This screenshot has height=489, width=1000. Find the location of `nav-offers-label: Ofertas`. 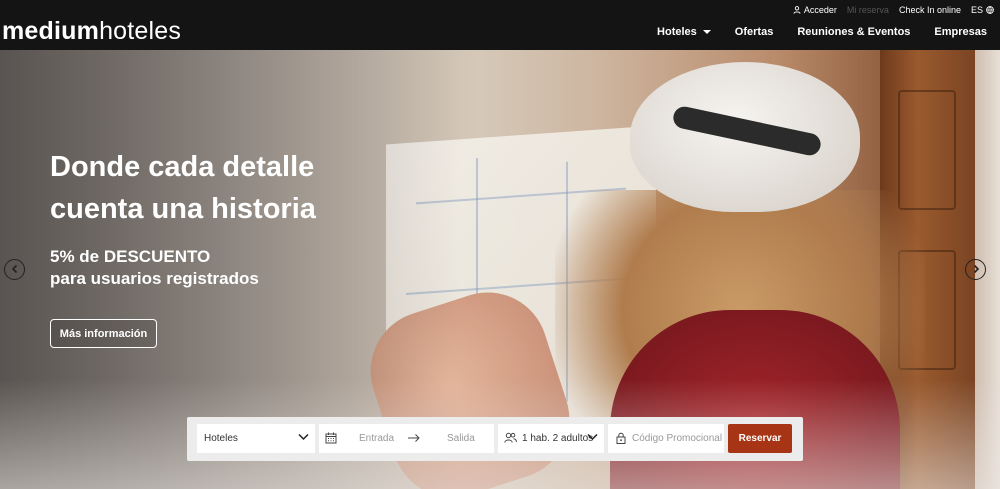

nav-offers-label: Ofertas is located at coordinates (754, 32).